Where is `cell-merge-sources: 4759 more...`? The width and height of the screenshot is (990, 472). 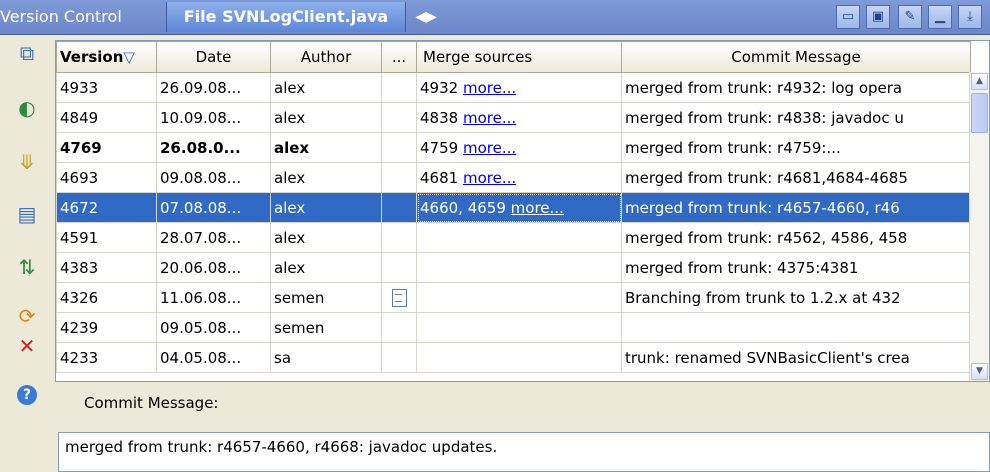
cell-merge-sources: 4759 more... is located at coordinates (519, 147).